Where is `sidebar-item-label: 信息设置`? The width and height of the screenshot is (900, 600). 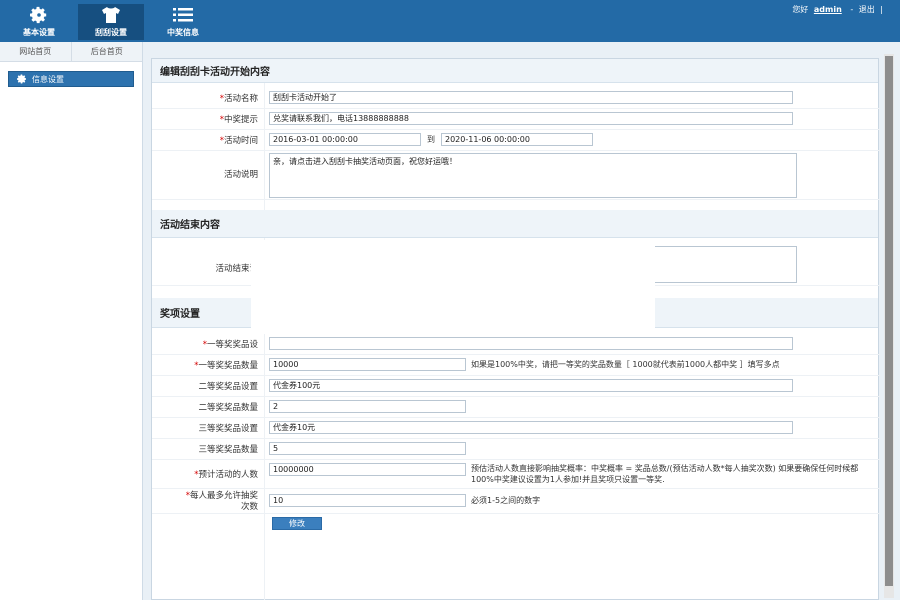 sidebar-item-label: 信息设置 is located at coordinates (48, 79).